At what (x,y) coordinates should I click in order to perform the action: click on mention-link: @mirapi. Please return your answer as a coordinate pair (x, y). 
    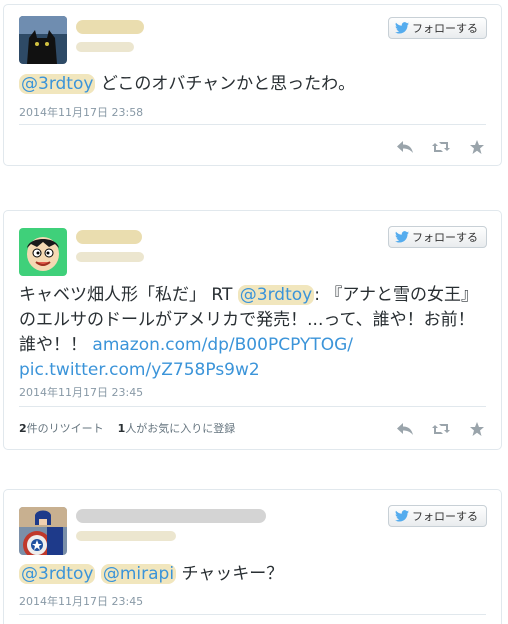
    Looking at the image, I should click on (138, 574).